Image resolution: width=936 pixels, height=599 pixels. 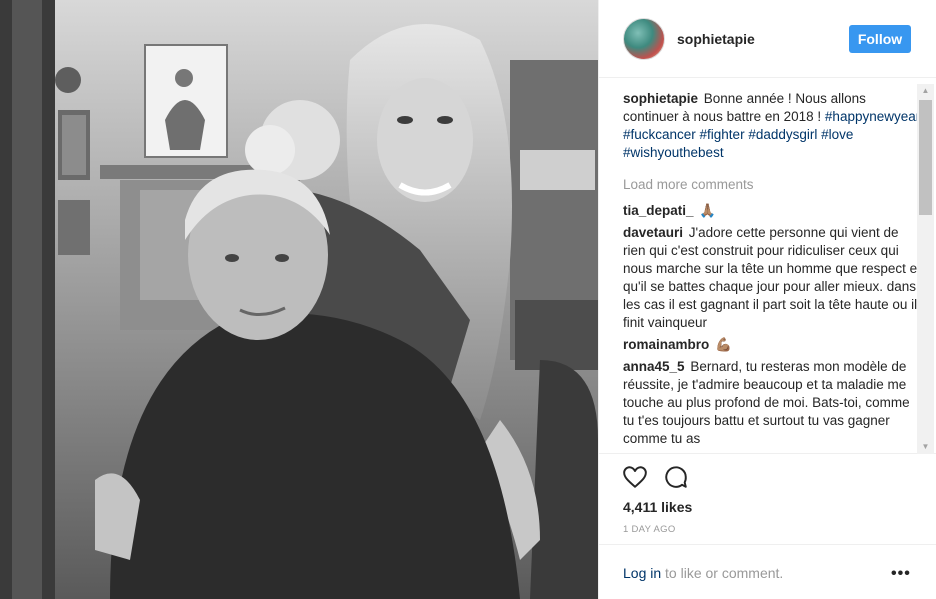 I want to click on login-text: Log in to like or comment., so click(x=703, y=573).